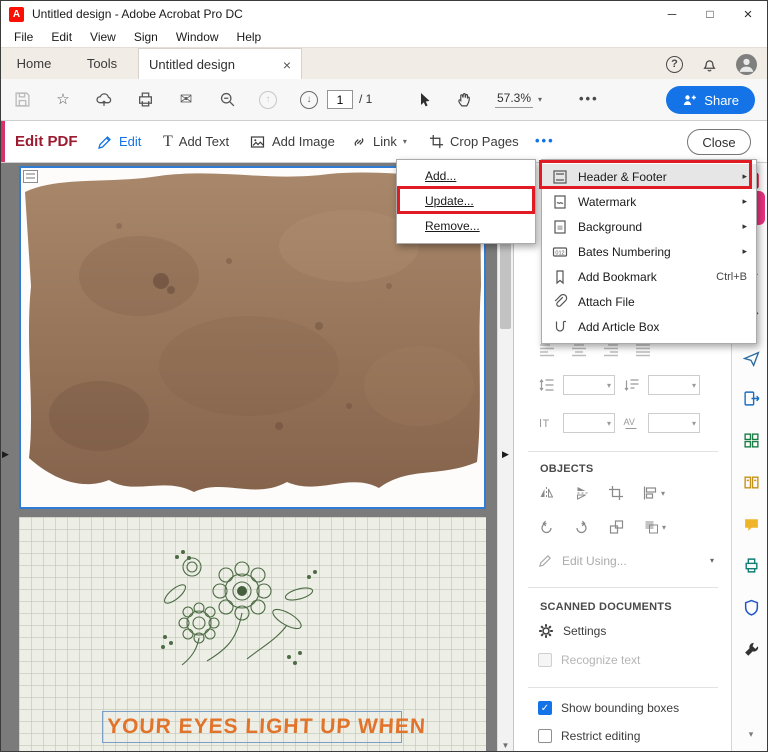 Image resolution: width=768 pixels, height=752 pixels. I want to click on menu-file: File, so click(23, 37).